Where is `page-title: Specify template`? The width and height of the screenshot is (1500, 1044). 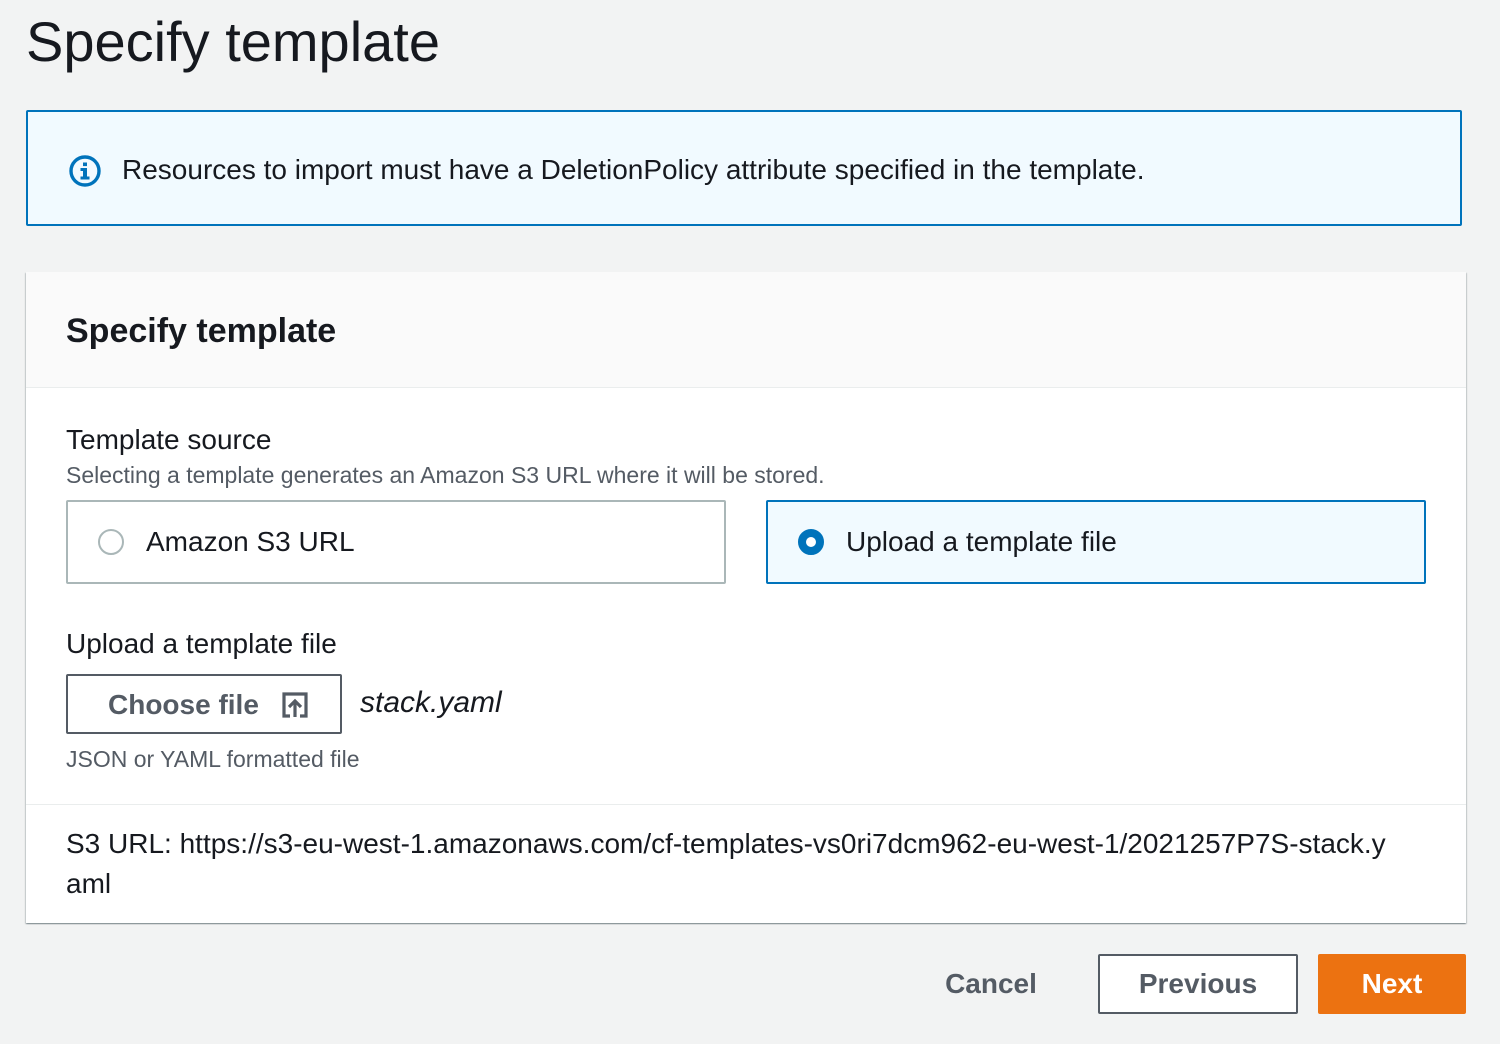 page-title: Specify template is located at coordinates (233, 41).